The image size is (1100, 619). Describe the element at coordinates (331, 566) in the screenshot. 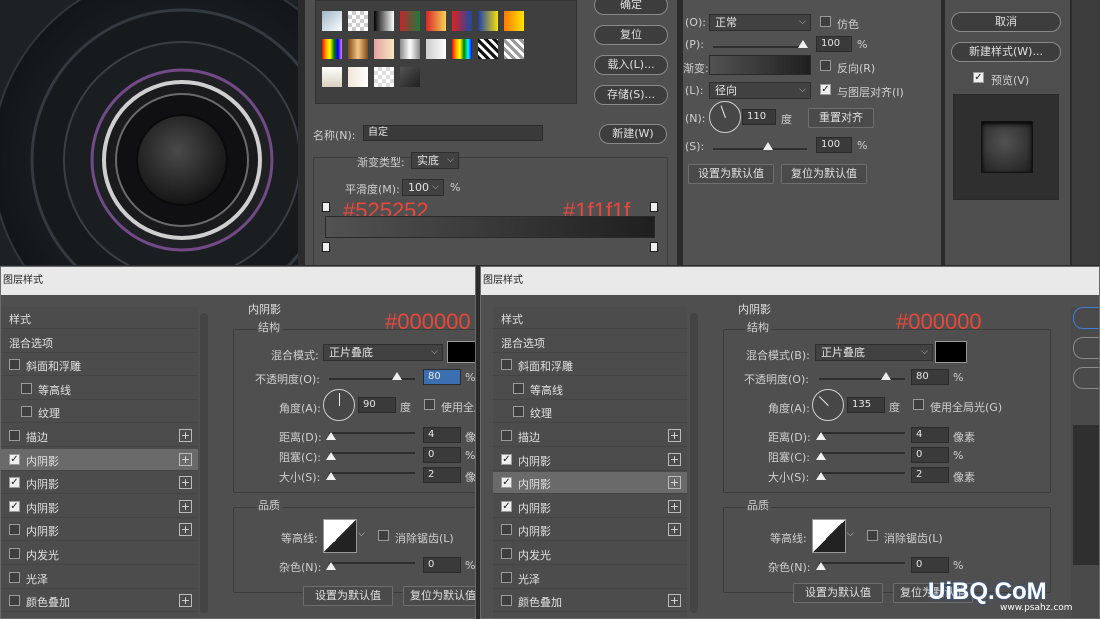

I see `noise-slider-handle` at that location.